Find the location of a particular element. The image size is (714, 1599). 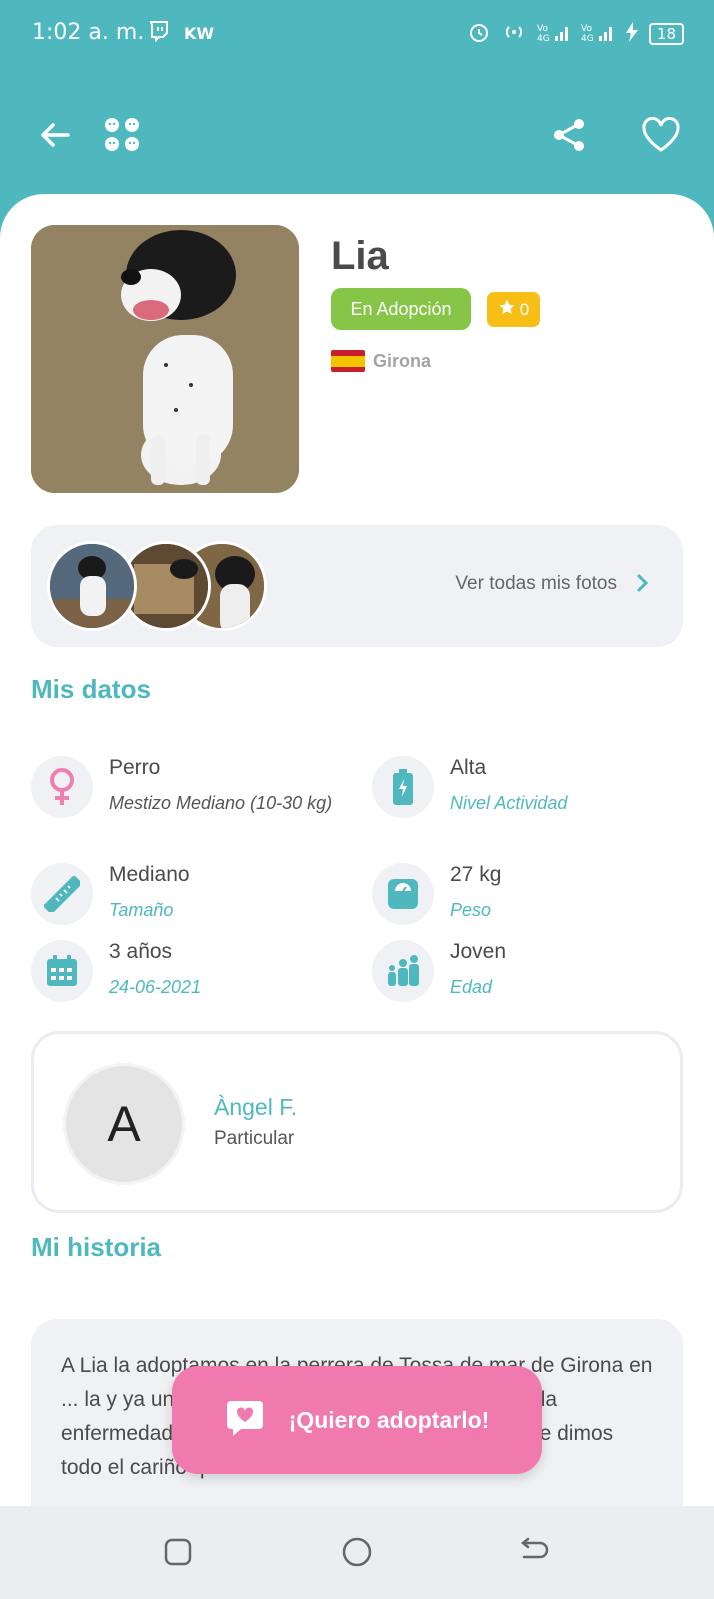

size-value: Mediano is located at coordinates (149, 874).